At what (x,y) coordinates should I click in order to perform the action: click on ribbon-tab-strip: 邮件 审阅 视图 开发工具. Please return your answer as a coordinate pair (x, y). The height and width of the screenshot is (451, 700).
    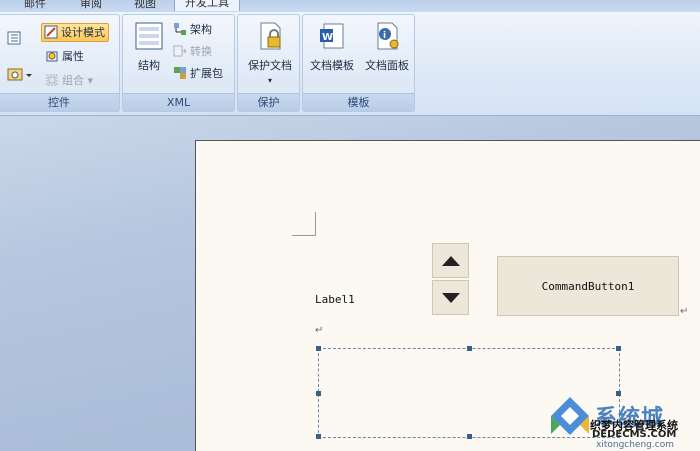
    Looking at the image, I should click on (350, 6).